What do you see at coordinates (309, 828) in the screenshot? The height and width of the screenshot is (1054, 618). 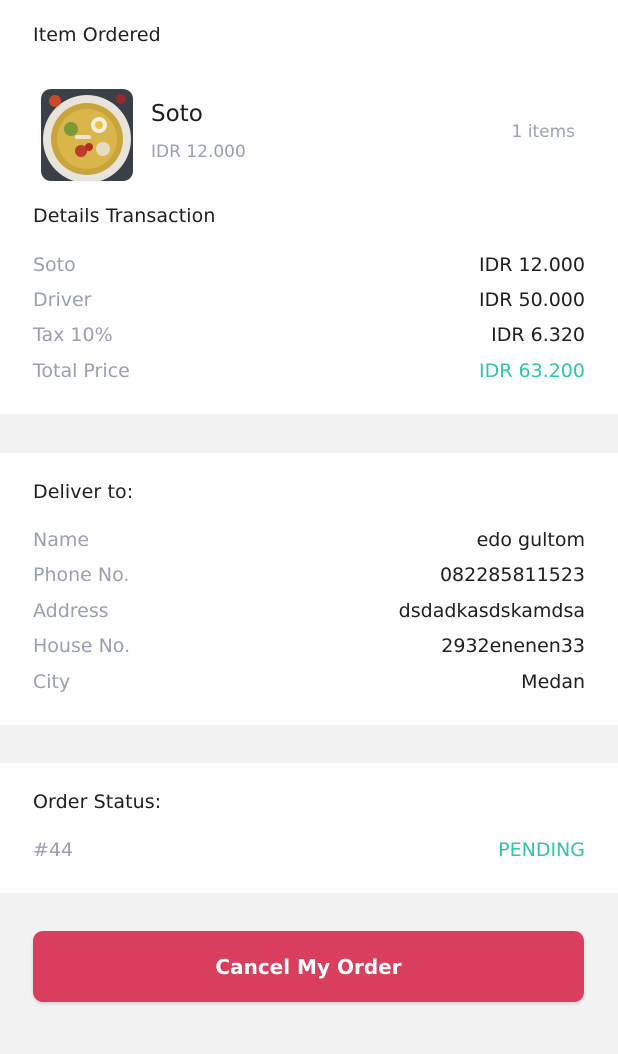 I see `order-status-section: Order Status: #44 PENDING` at bounding box center [309, 828].